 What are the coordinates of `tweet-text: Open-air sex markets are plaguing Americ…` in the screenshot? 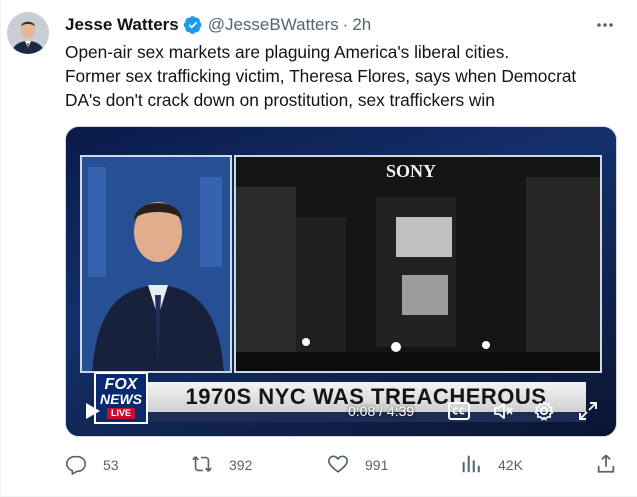 It's located at (345, 76).